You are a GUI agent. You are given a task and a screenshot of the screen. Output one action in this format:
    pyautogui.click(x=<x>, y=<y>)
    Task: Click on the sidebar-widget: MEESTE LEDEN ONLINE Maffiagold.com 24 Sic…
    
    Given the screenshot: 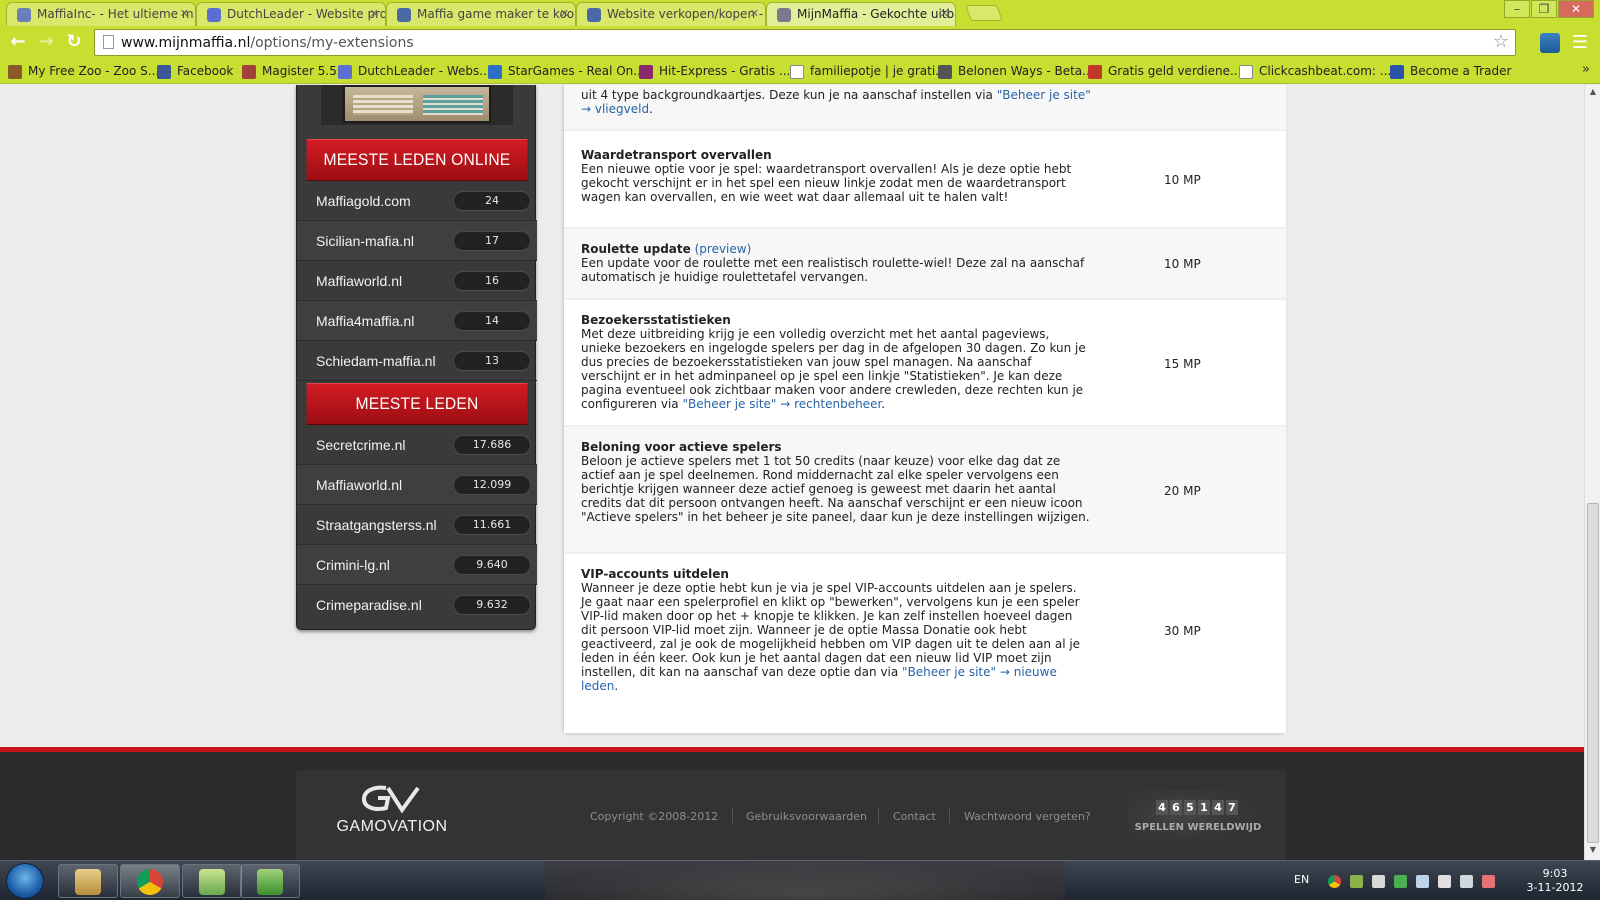 What is the action you would take?
    pyautogui.click(x=416, y=357)
    